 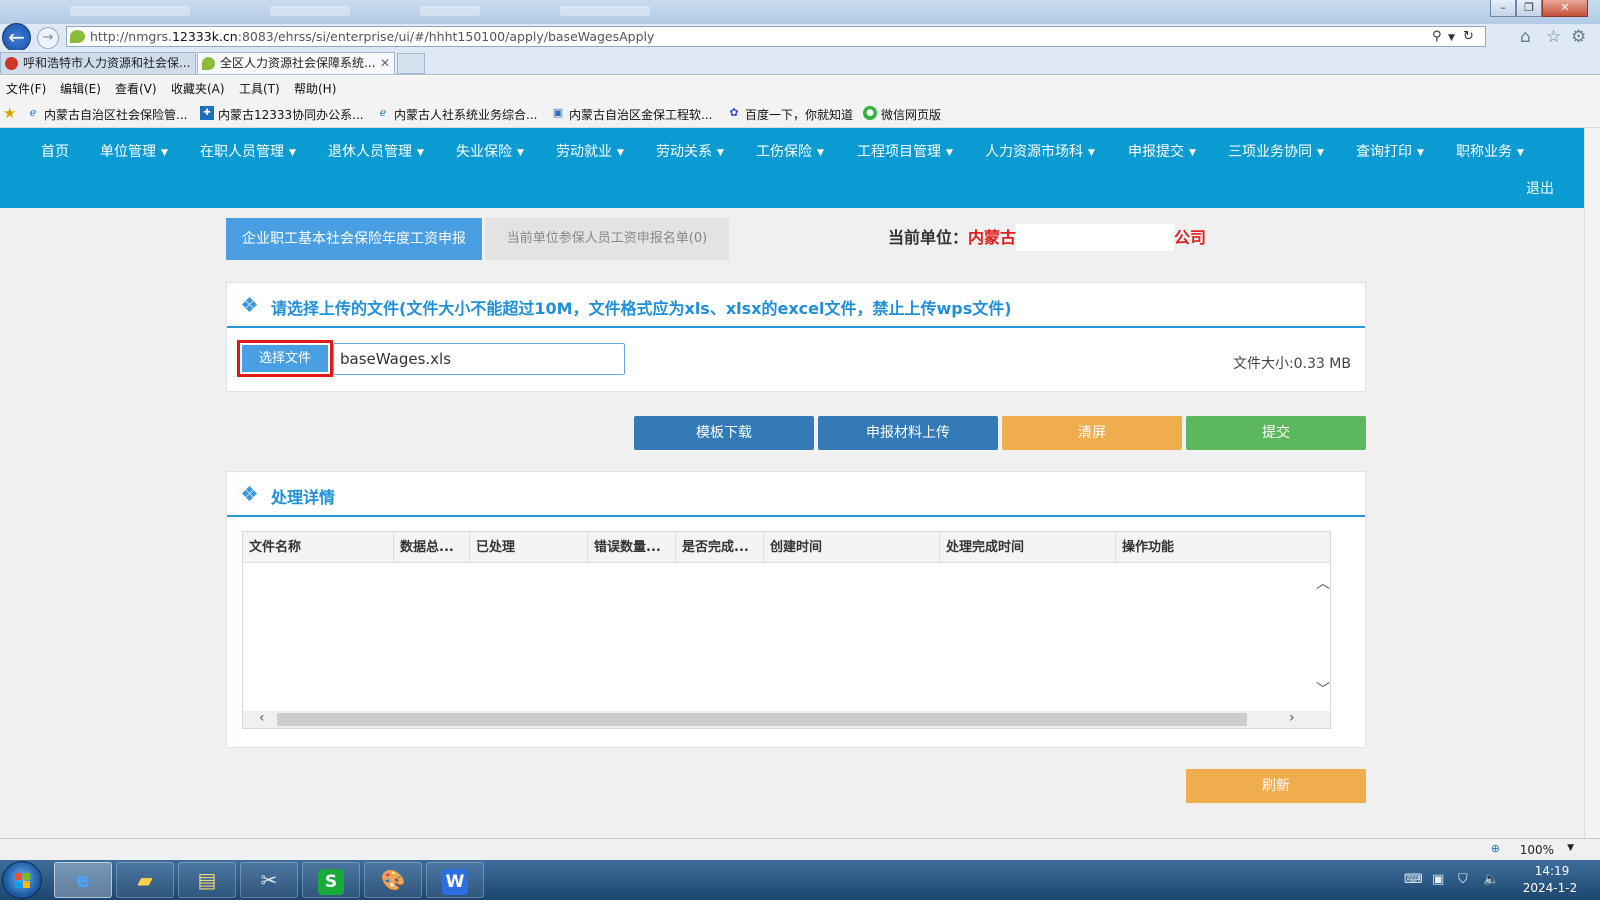 I want to click on internet-explorer-icon: e, so click(x=83, y=880).